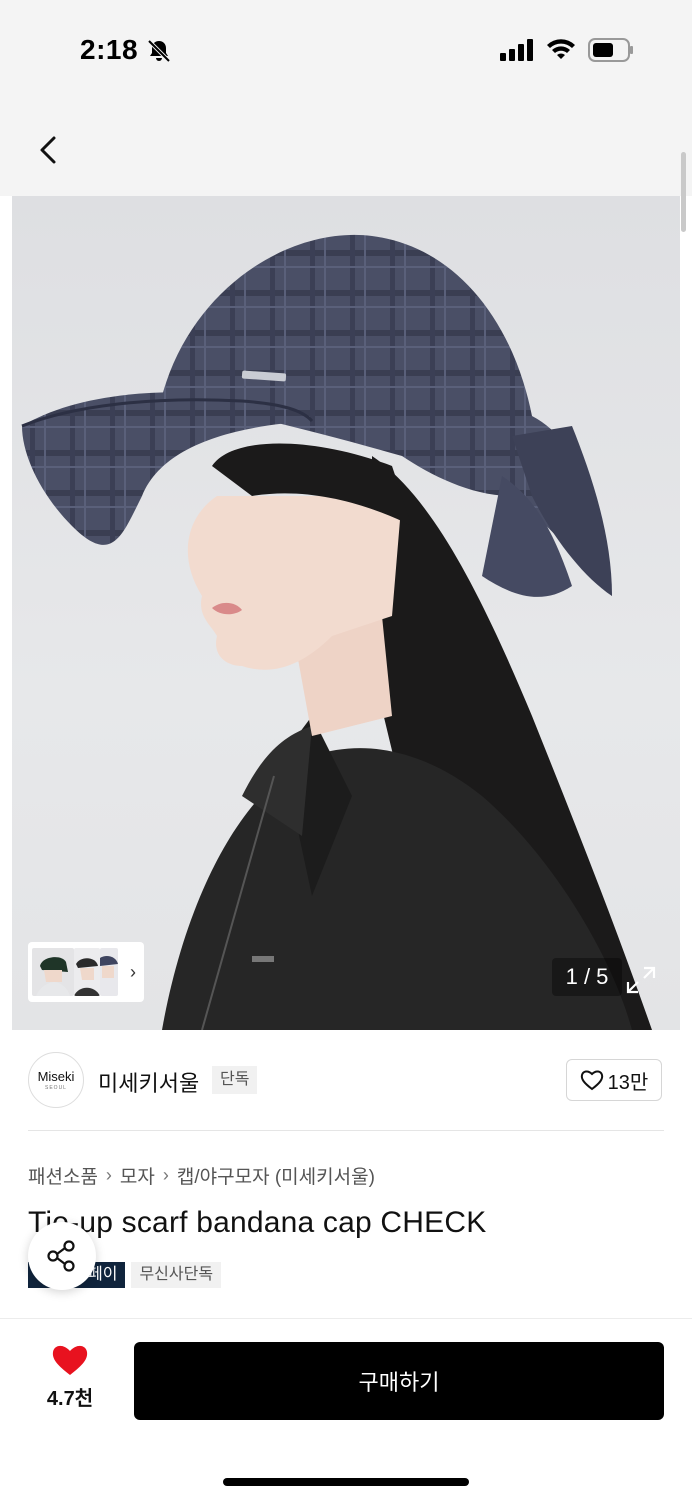 Image resolution: width=692 pixels, height=1501 pixels. What do you see at coordinates (346, 1130) in the screenshot?
I see `divider` at bounding box center [346, 1130].